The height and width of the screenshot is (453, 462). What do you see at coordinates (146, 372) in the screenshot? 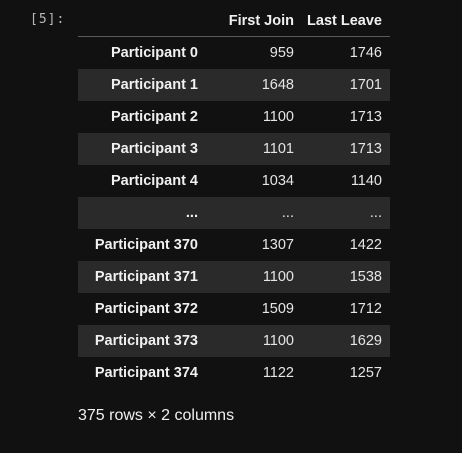
I see `row-index: Participant 374` at bounding box center [146, 372].